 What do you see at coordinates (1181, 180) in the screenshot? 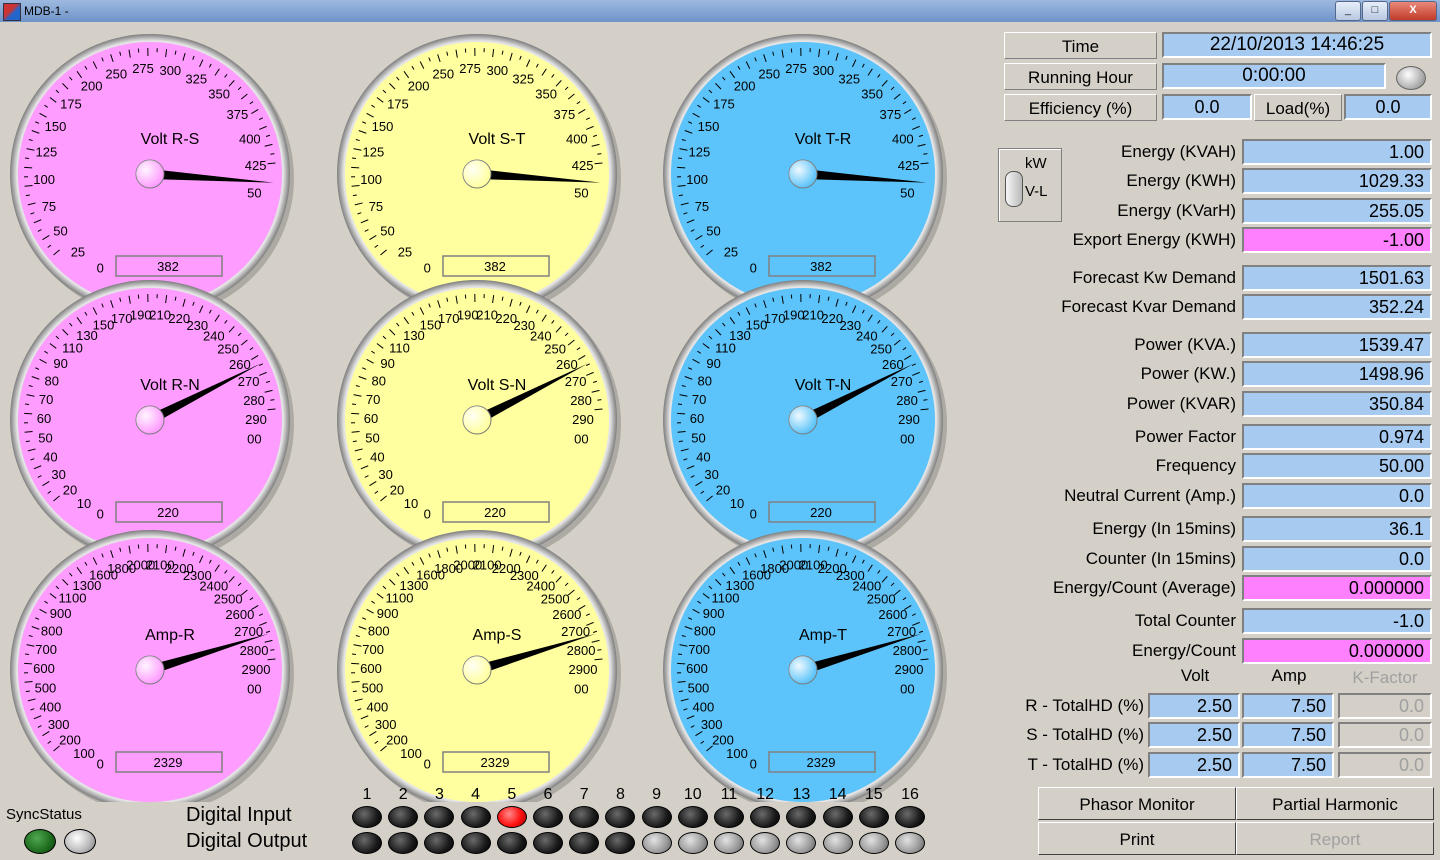
I see `reading-label: Energy (KWH)` at bounding box center [1181, 180].